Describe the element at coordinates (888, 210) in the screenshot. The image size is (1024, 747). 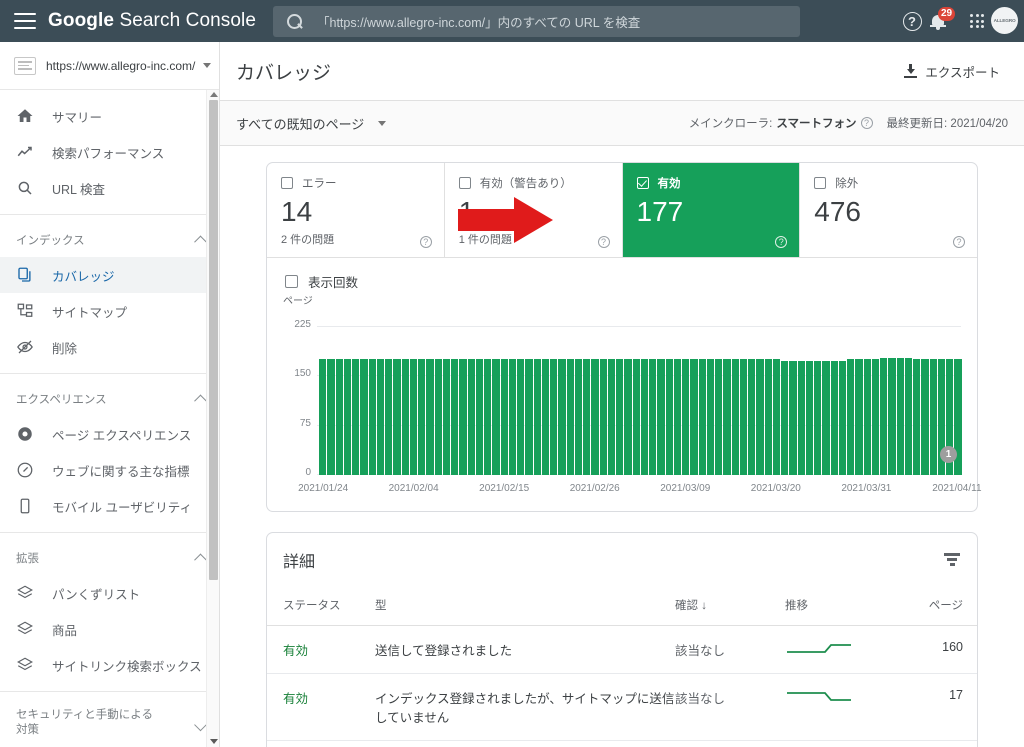
I see `status-card-excluded: 除外 476 ?` at that location.